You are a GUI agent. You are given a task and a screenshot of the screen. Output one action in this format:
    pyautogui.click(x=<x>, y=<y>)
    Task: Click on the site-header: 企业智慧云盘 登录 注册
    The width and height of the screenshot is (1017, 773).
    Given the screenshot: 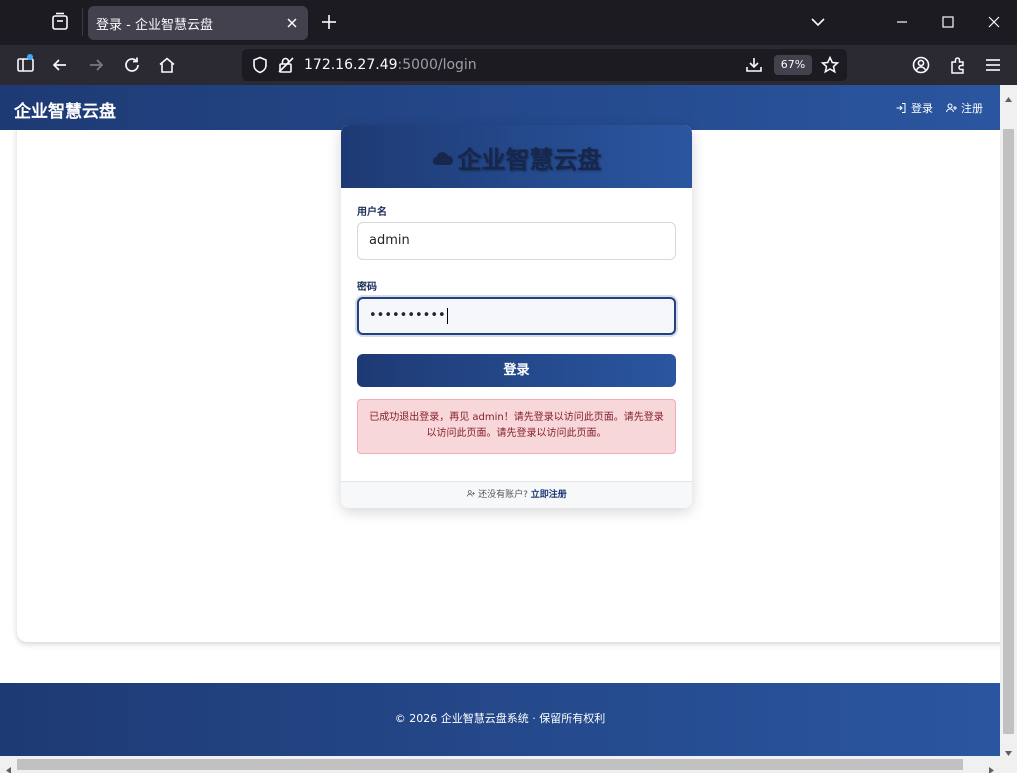 What is the action you would take?
    pyautogui.click(x=500, y=107)
    